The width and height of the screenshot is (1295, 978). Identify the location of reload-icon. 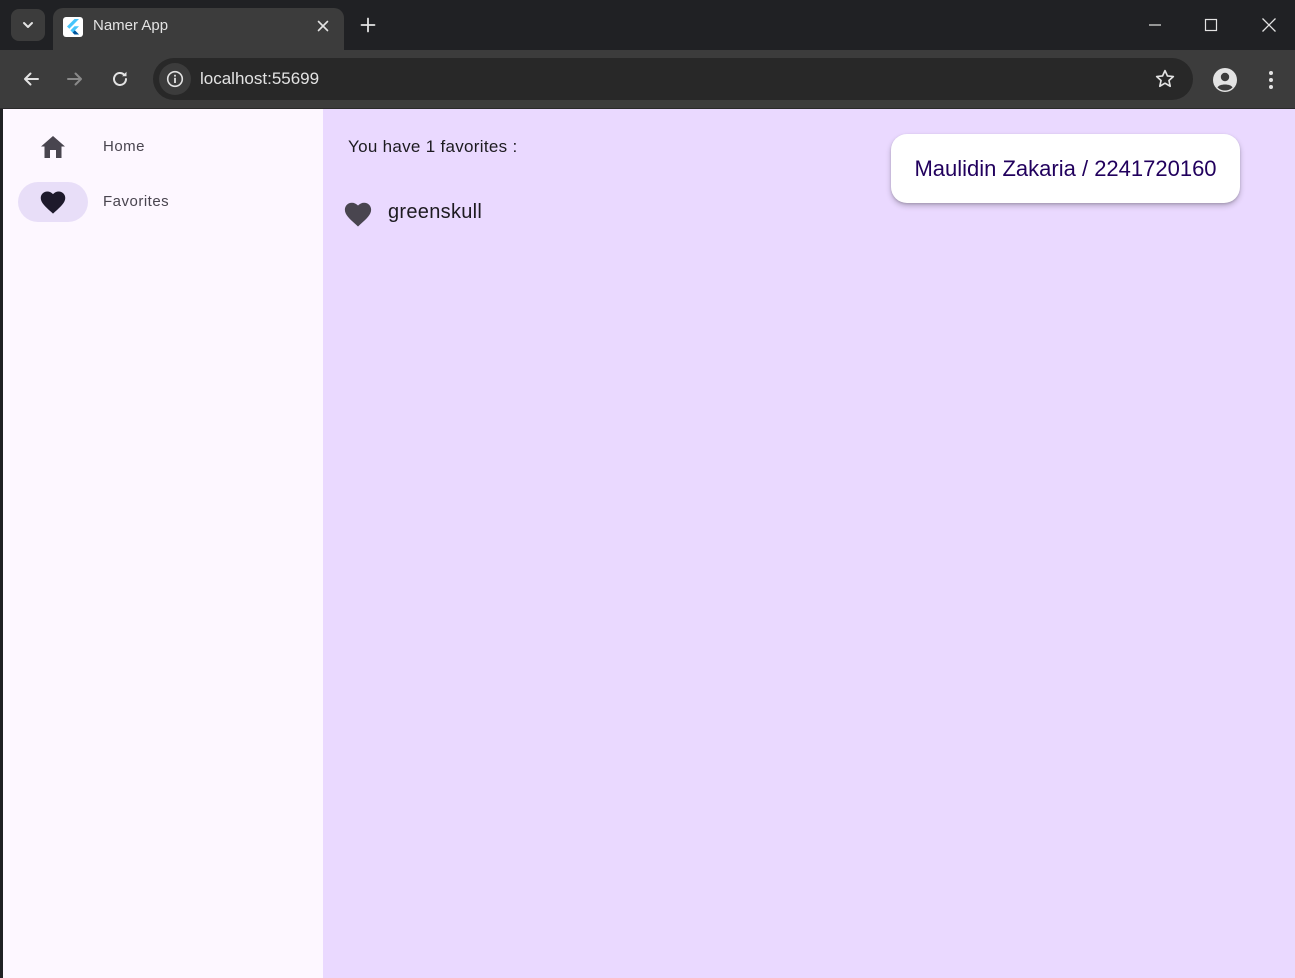
(120, 78).